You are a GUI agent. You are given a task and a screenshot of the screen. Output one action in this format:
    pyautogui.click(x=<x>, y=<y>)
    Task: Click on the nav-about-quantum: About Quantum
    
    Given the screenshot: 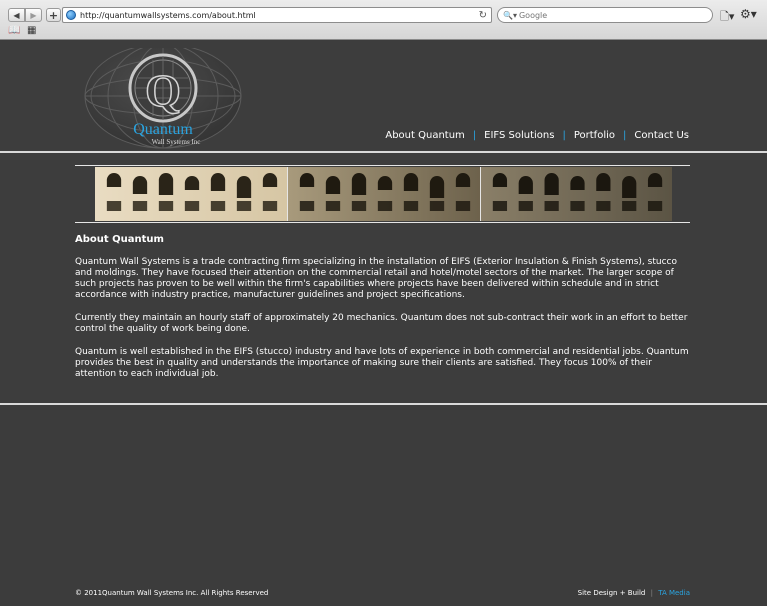 What is the action you would take?
    pyautogui.click(x=424, y=135)
    